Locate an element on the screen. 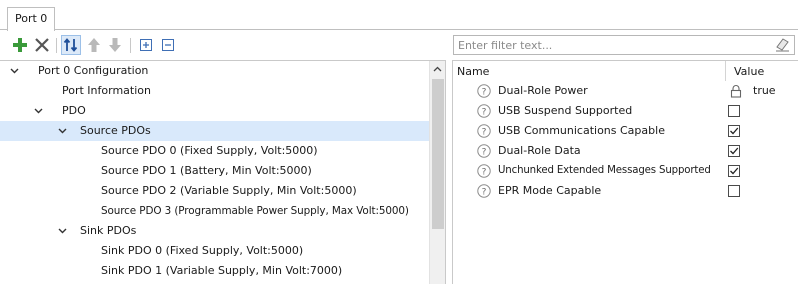  arrow-down-icon is located at coordinates (115, 45).